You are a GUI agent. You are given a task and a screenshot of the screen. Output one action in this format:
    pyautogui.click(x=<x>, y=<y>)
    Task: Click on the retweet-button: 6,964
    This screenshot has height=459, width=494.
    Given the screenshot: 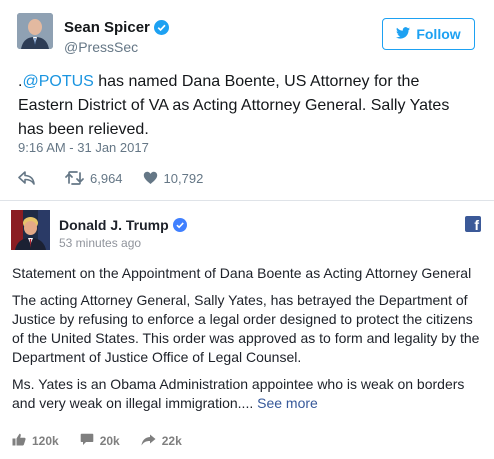 What is the action you would take?
    pyautogui.click(x=94, y=178)
    